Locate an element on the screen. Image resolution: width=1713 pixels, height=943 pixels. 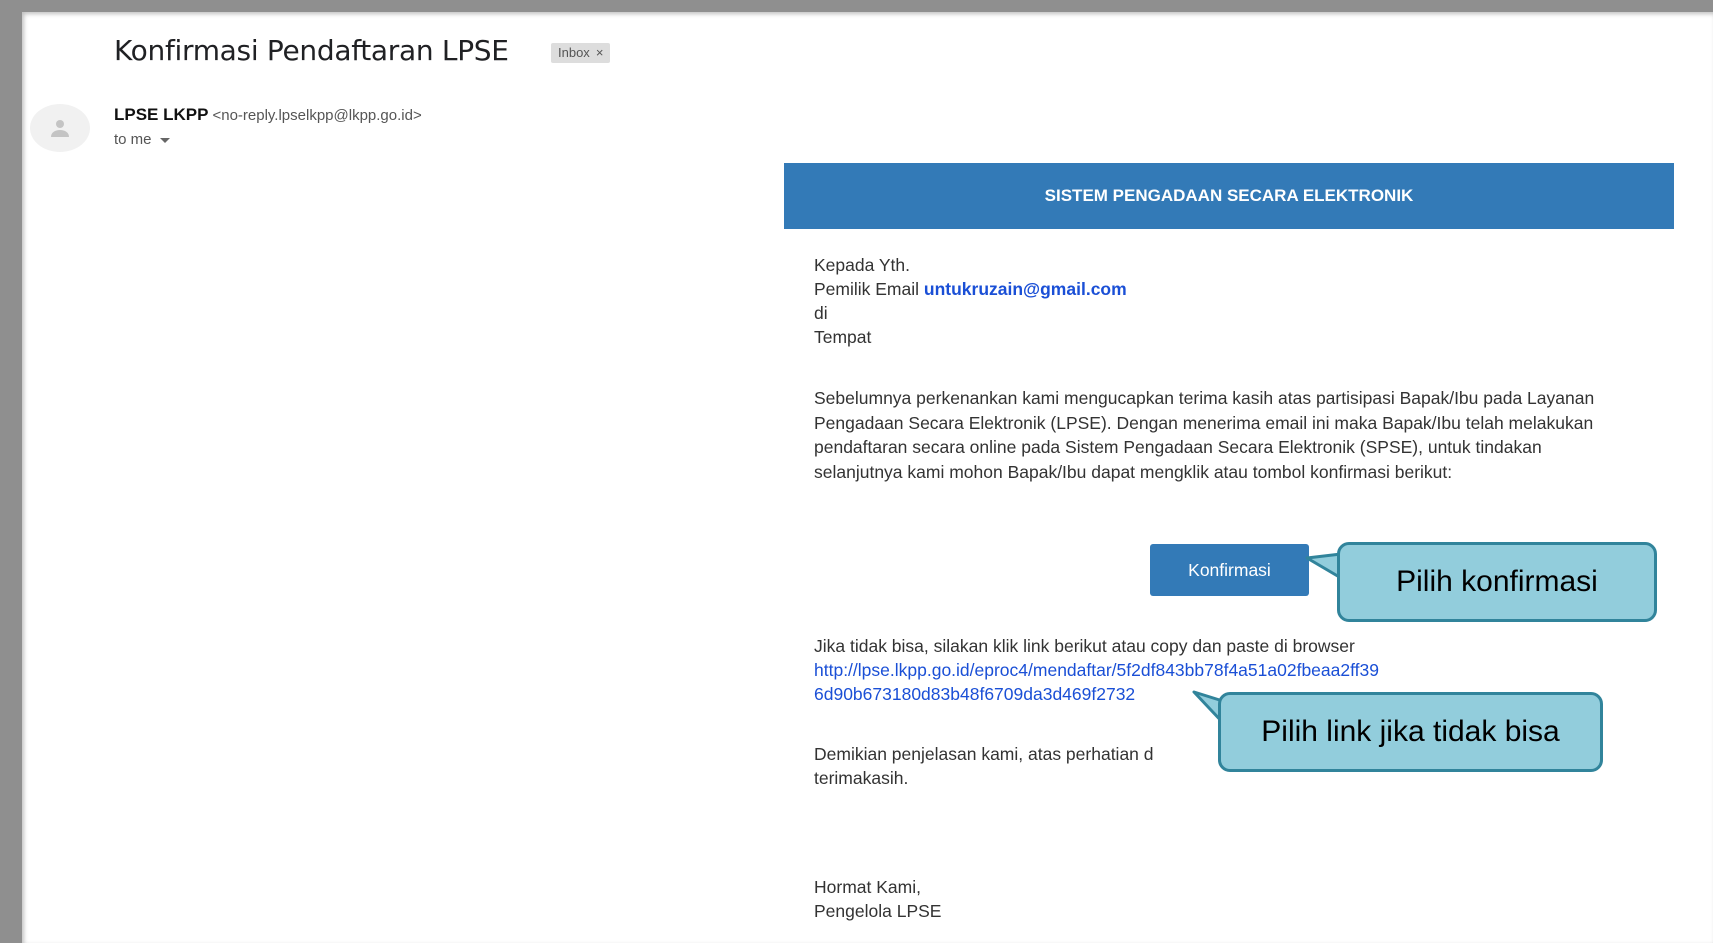
recipient-text: to me is located at coordinates (133, 139).